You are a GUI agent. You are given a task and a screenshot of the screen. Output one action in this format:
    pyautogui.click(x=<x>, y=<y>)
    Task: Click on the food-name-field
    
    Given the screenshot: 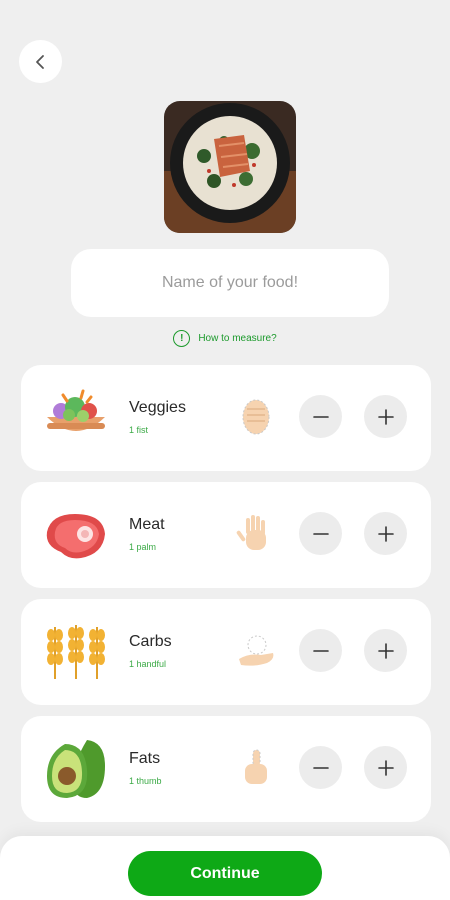 What is the action you would take?
    pyautogui.click(x=230, y=283)
    